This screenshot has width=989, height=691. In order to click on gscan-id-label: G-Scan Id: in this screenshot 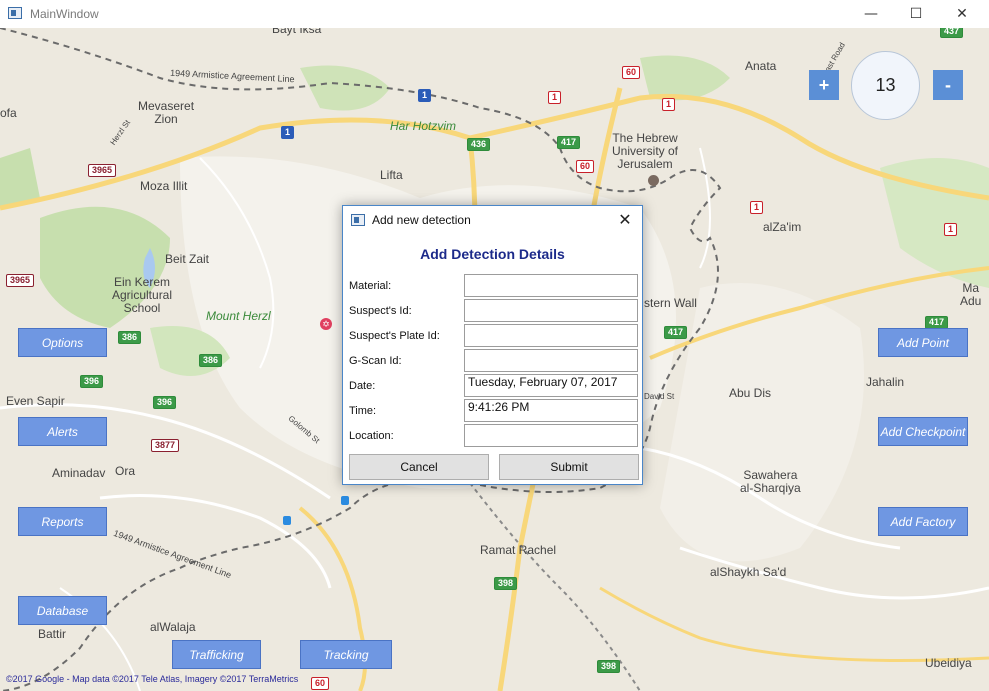, I will do `click(375, 361)`.